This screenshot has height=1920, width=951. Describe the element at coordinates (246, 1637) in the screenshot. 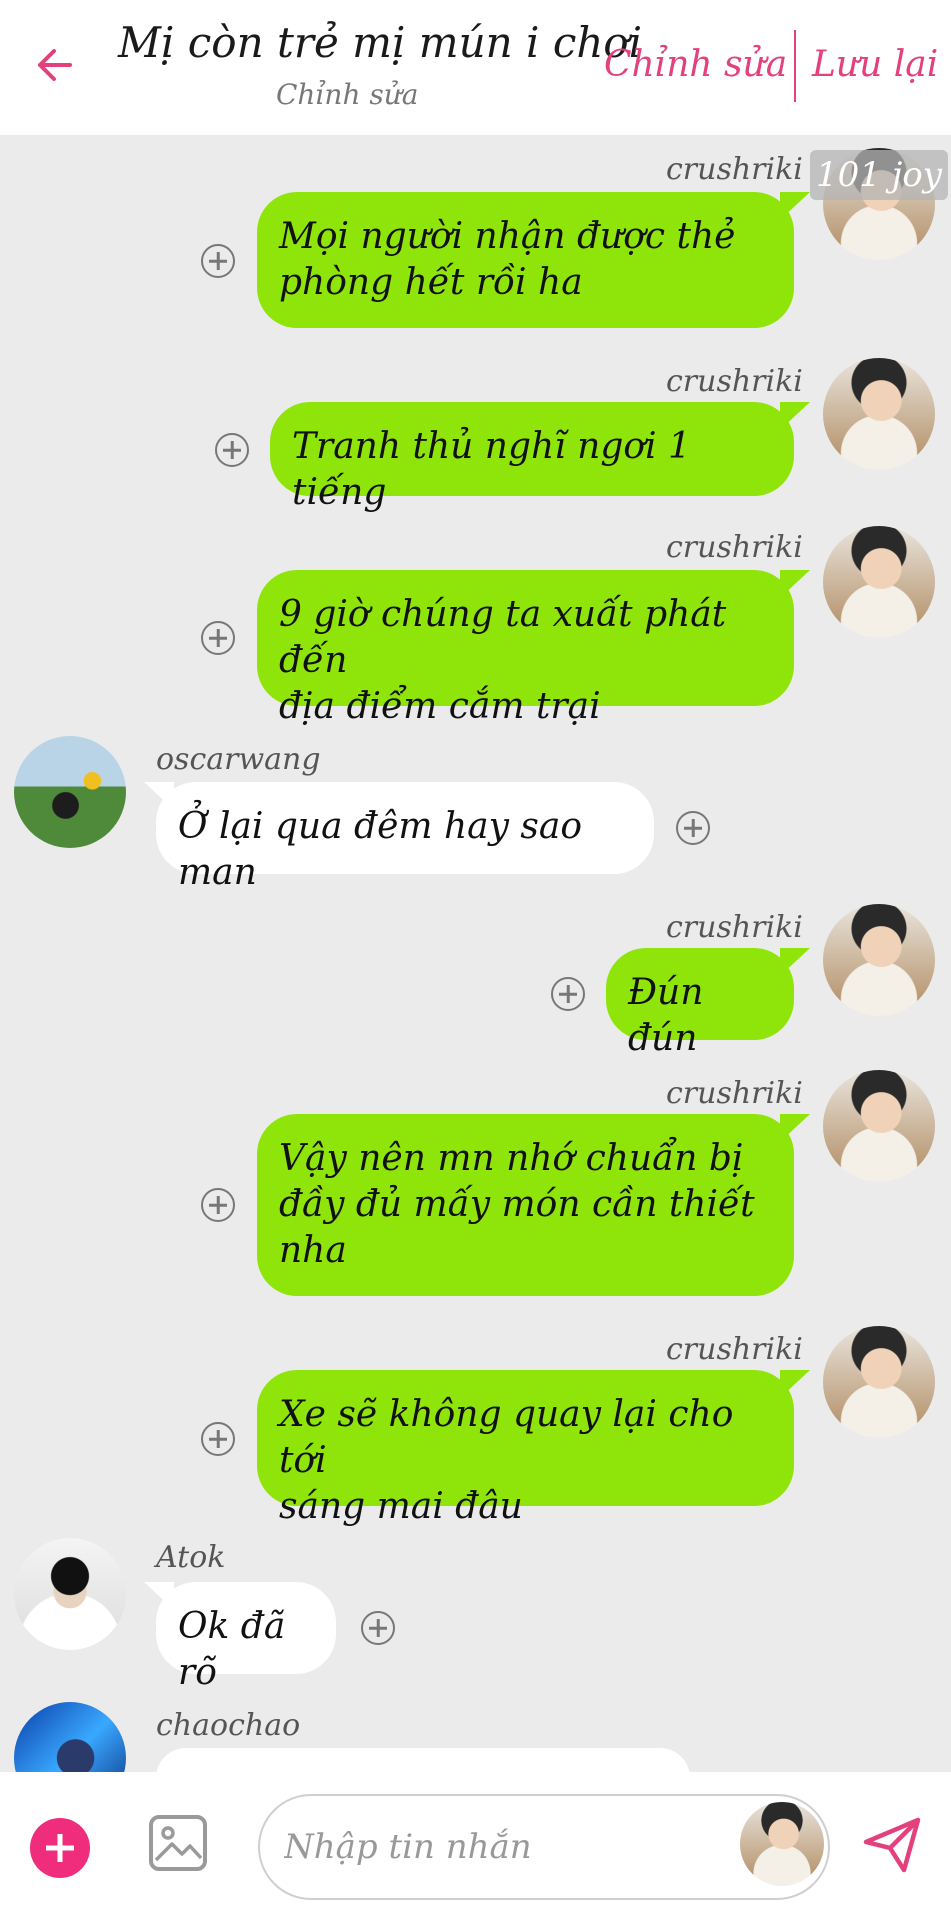

I see `message-bubble: Ok đã rõ` at that location.